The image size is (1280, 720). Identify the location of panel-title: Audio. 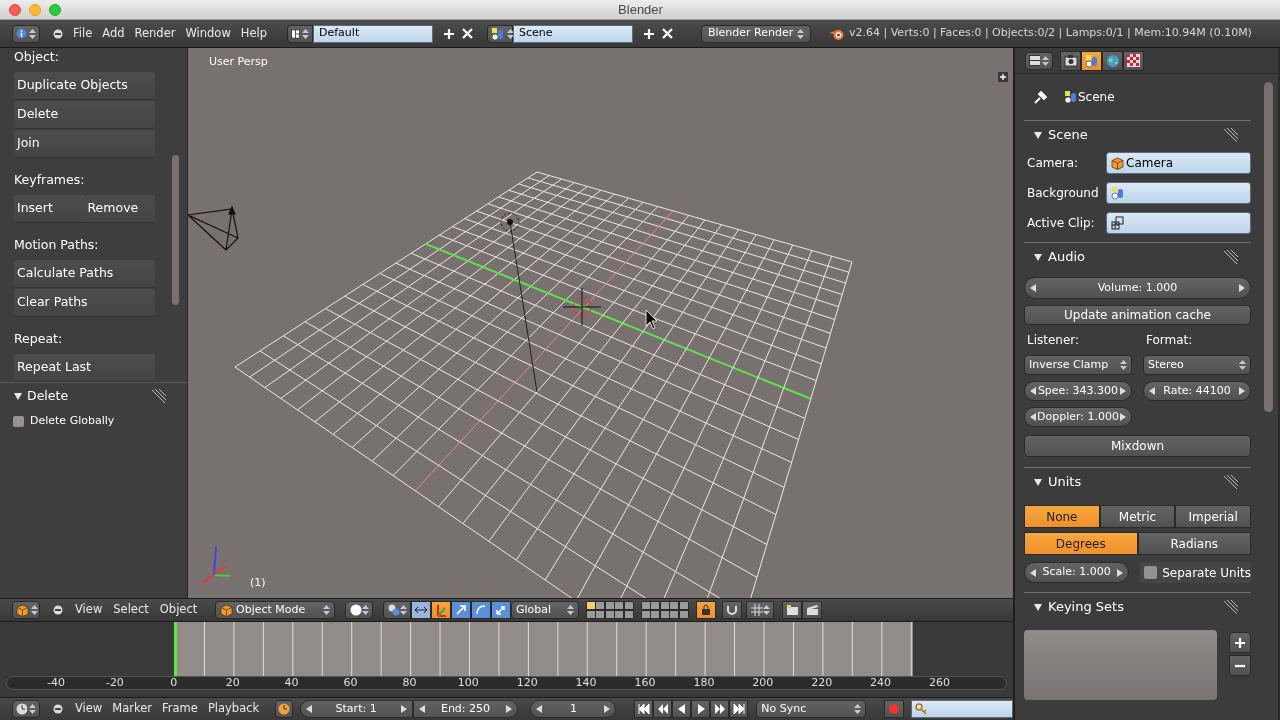
(1133, 256).